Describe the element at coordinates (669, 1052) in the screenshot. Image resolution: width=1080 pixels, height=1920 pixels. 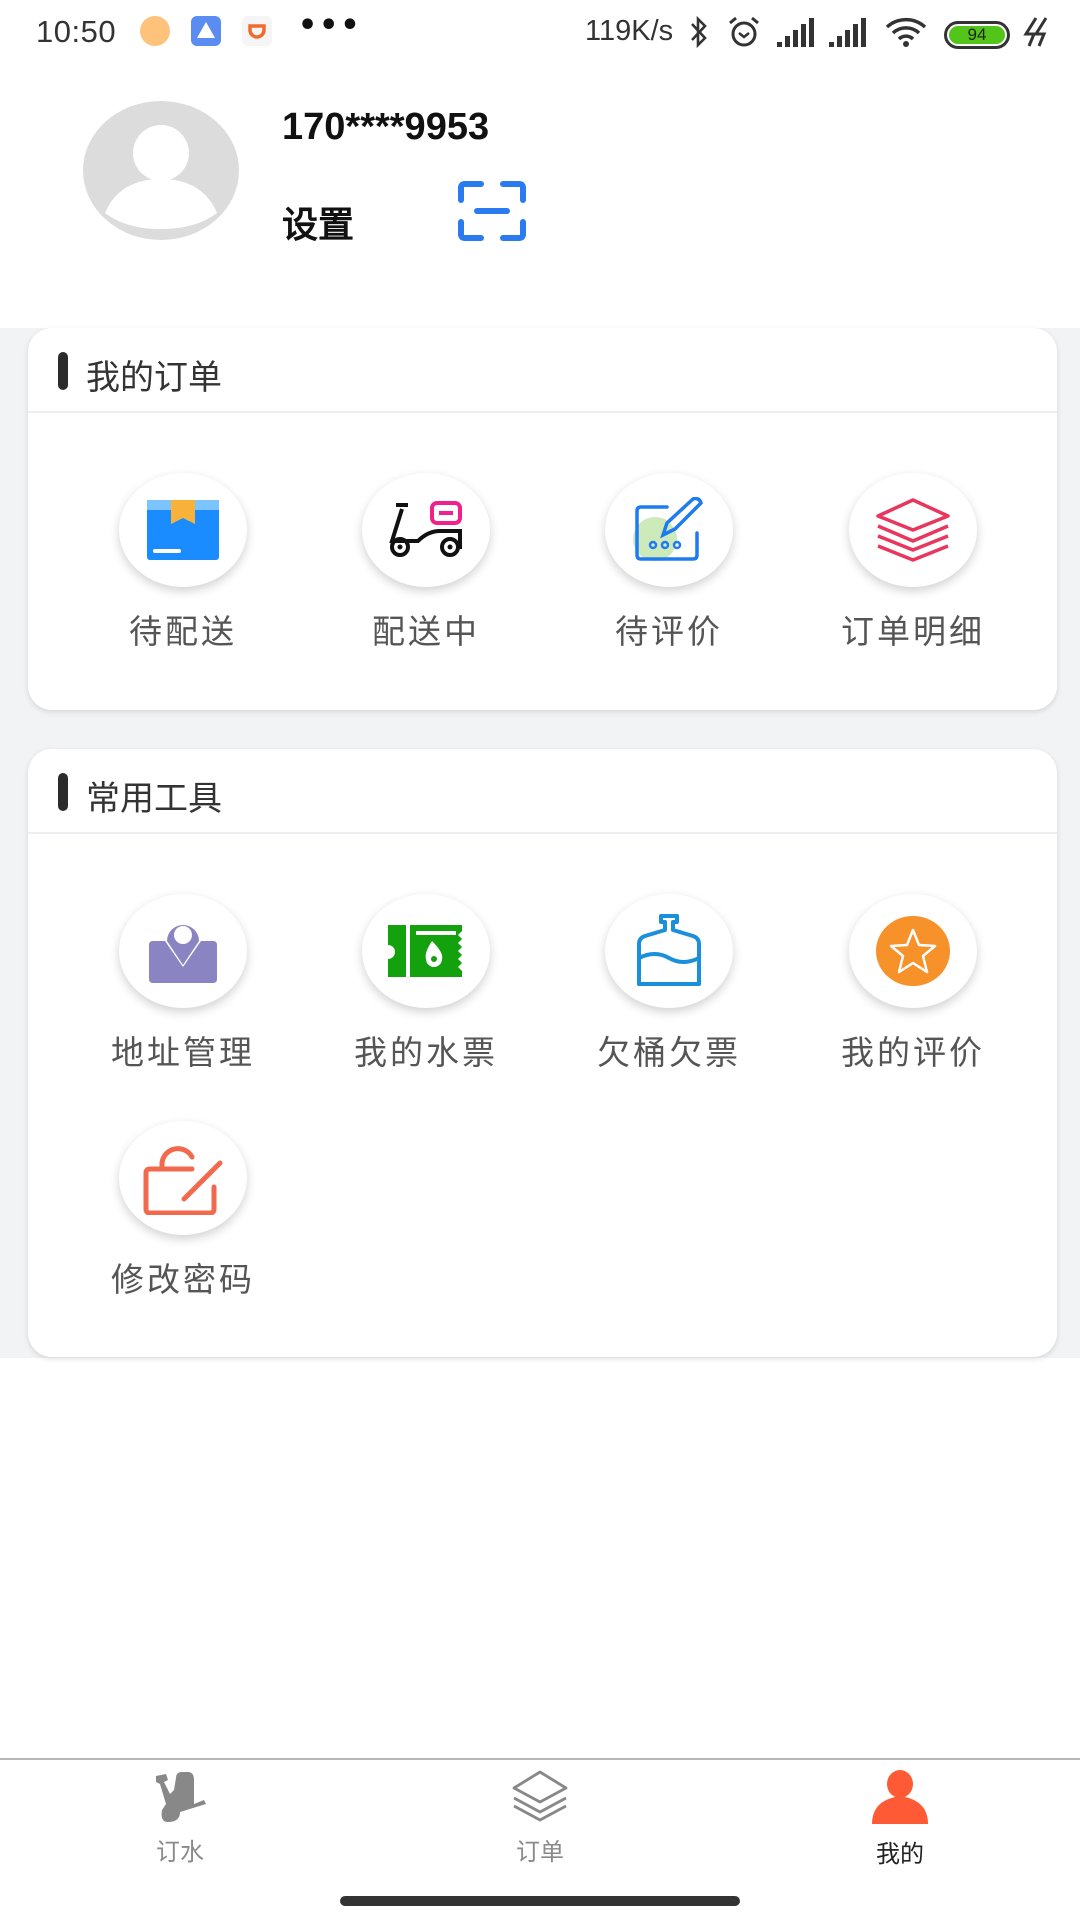
I see `item-label: 欠桶欠票` at that location.